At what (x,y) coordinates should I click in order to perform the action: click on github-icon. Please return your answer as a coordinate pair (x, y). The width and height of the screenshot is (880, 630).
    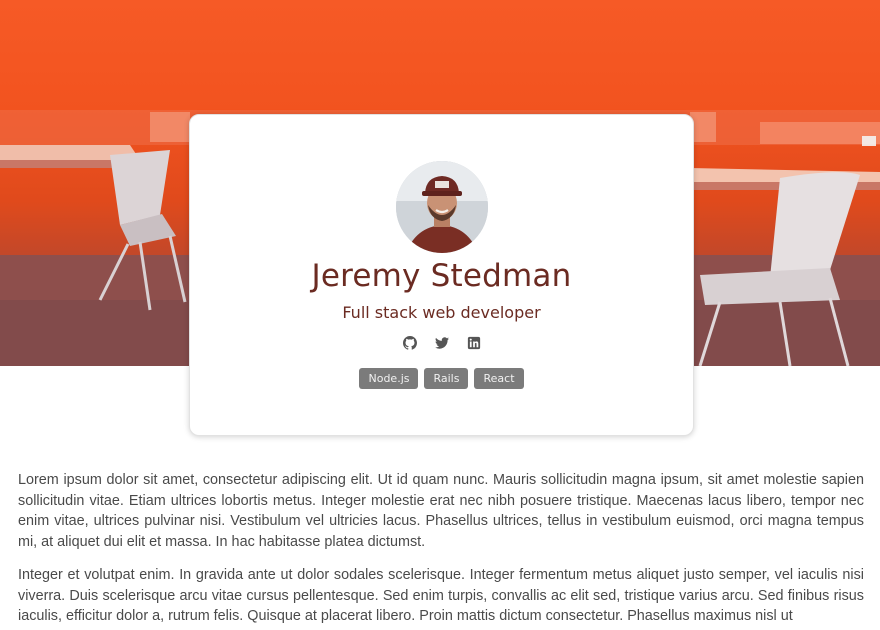
    Looking at the image, I should click on (409, 343).